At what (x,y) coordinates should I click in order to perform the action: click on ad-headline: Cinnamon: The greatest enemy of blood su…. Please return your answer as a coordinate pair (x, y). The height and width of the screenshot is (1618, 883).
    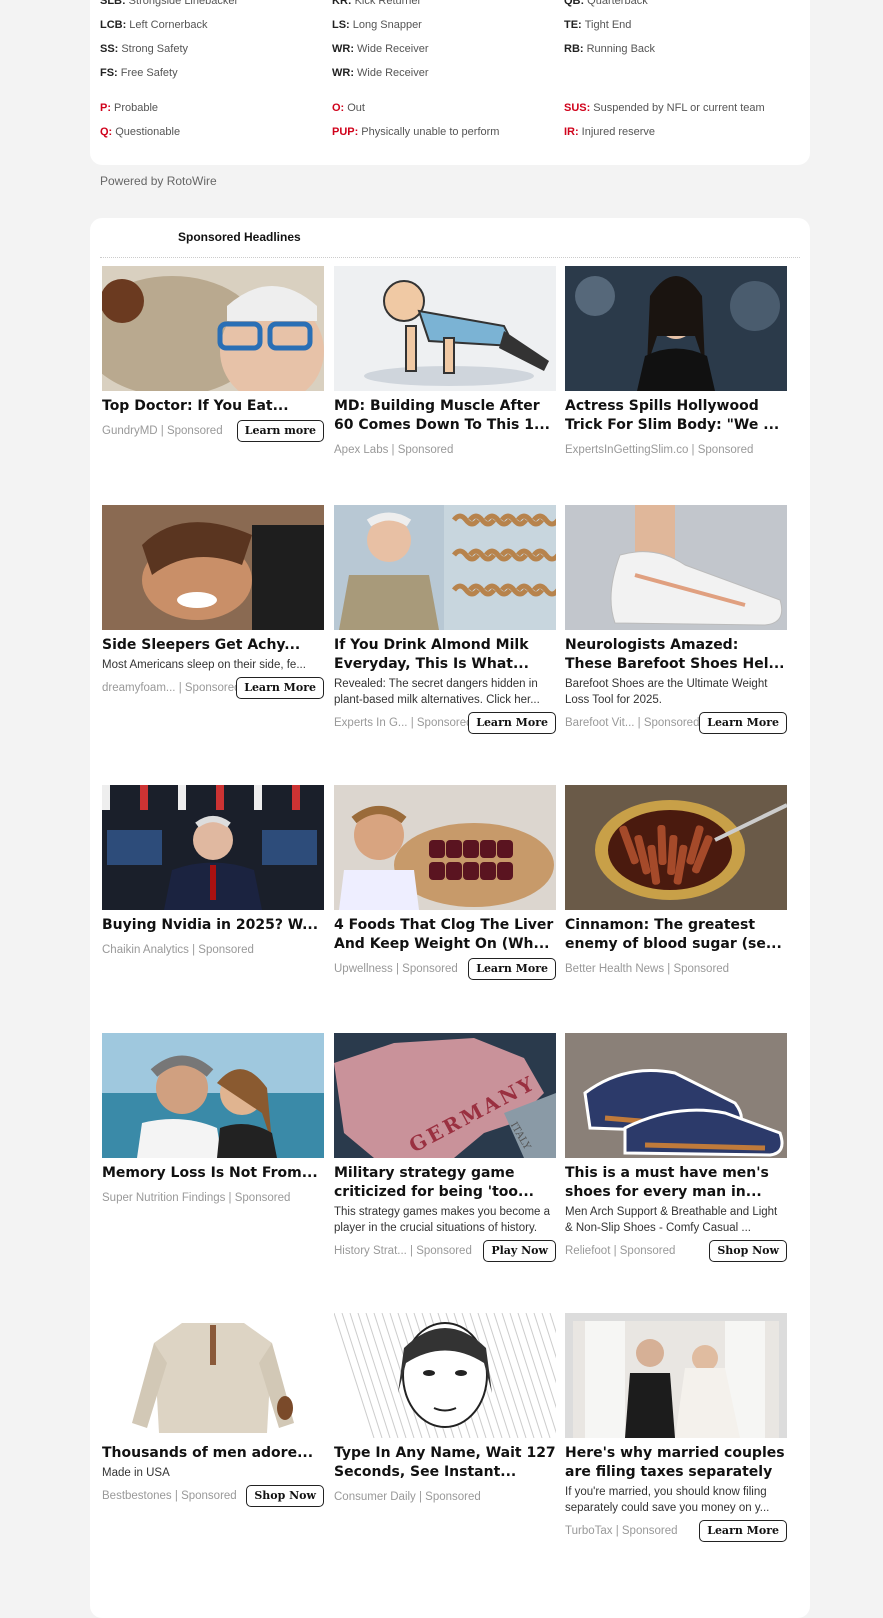
    Looking at the image, I should click on (676, 935).